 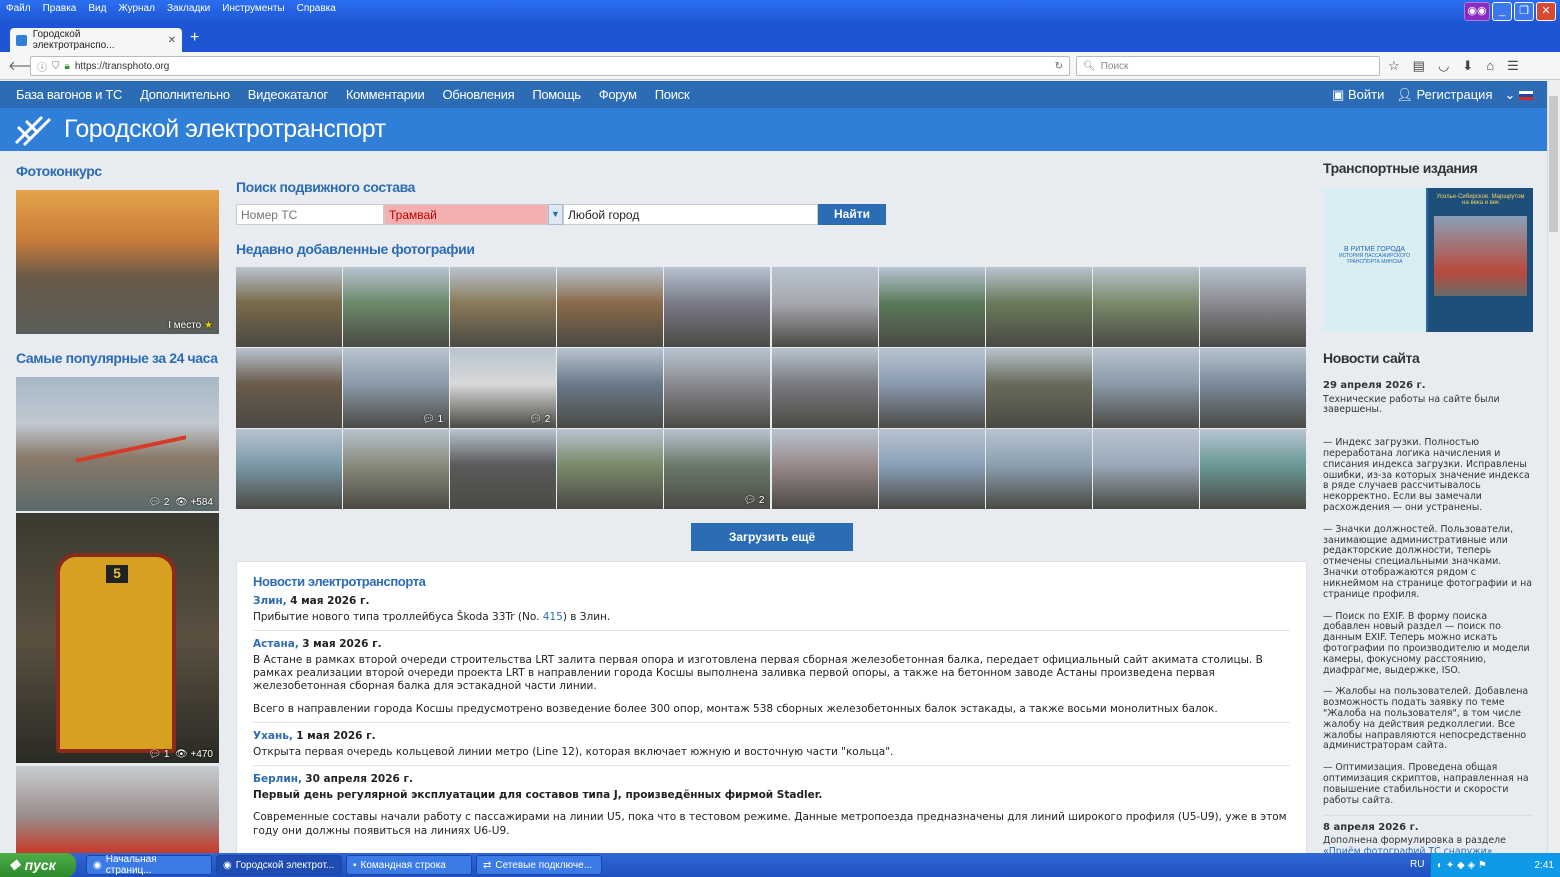 What do you see at coordinates (478, 94) in the screenshot?
I see `nav-updates: Обновления` at bounding box center [478, 94].